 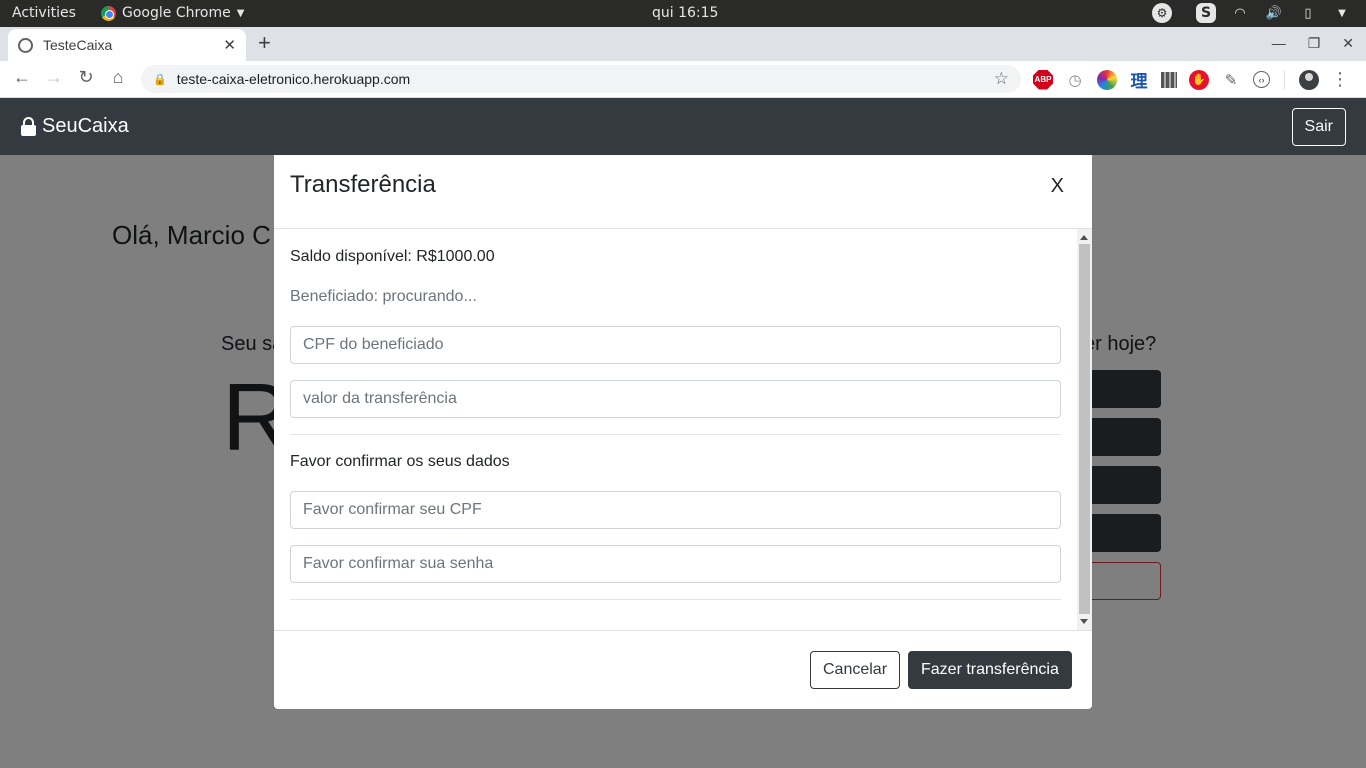 I want to click on scroll-thumb, so click(x=1084, y=429).